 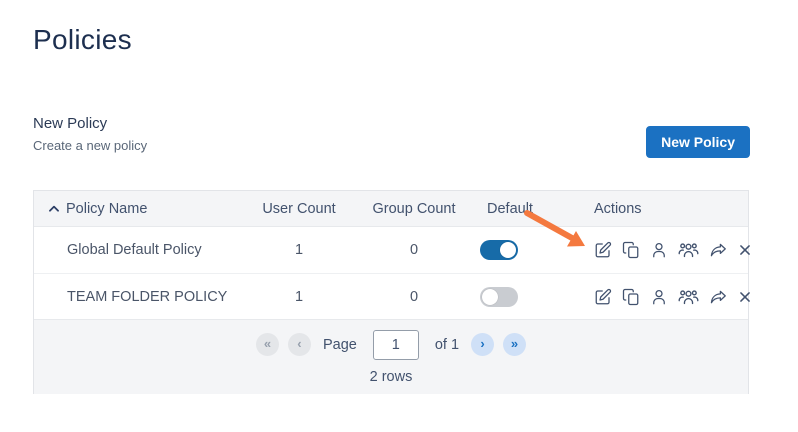 What do you see at coordinates (515, 344) in the screenshot?
I see `last-page-button: »` at bounding box center [515, 344].